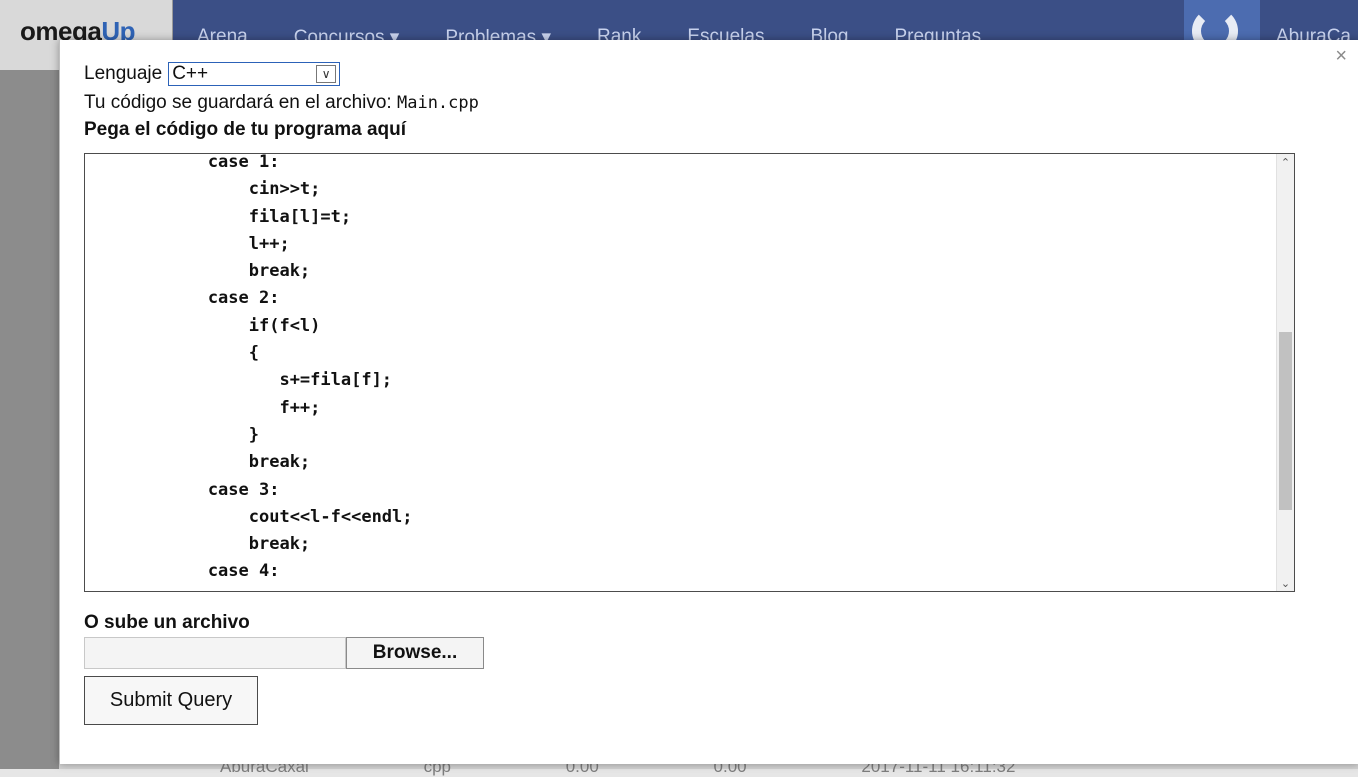 This screenshot has height=777, width=1358. Describe the element at coordinates (437, 103) in the screenshot. I see `file-name: Main.cpp` at that location.